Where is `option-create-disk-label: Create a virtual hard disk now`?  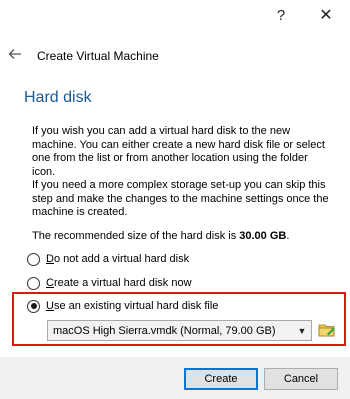 option-create-disk-label: Create a virtual hard disk now is located at coordinates (119, 283).